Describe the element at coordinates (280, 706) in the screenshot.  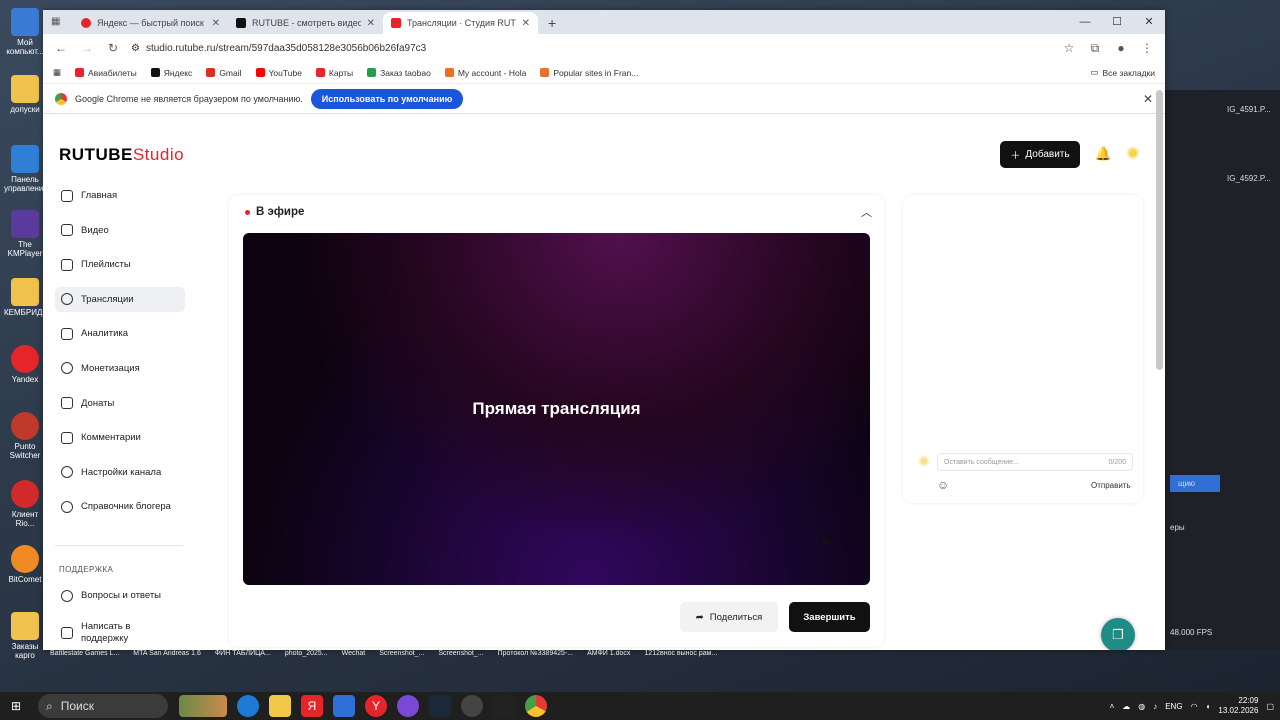
I see `file-explorer-icon` at that location.